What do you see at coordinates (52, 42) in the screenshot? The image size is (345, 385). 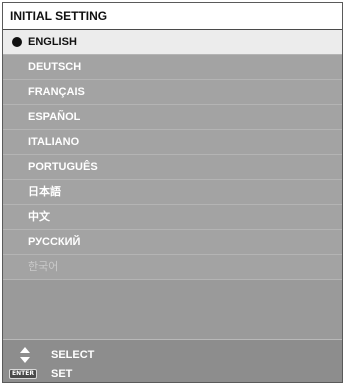 I see `language-label: ENGLISH` at bounding box center [52, 42].